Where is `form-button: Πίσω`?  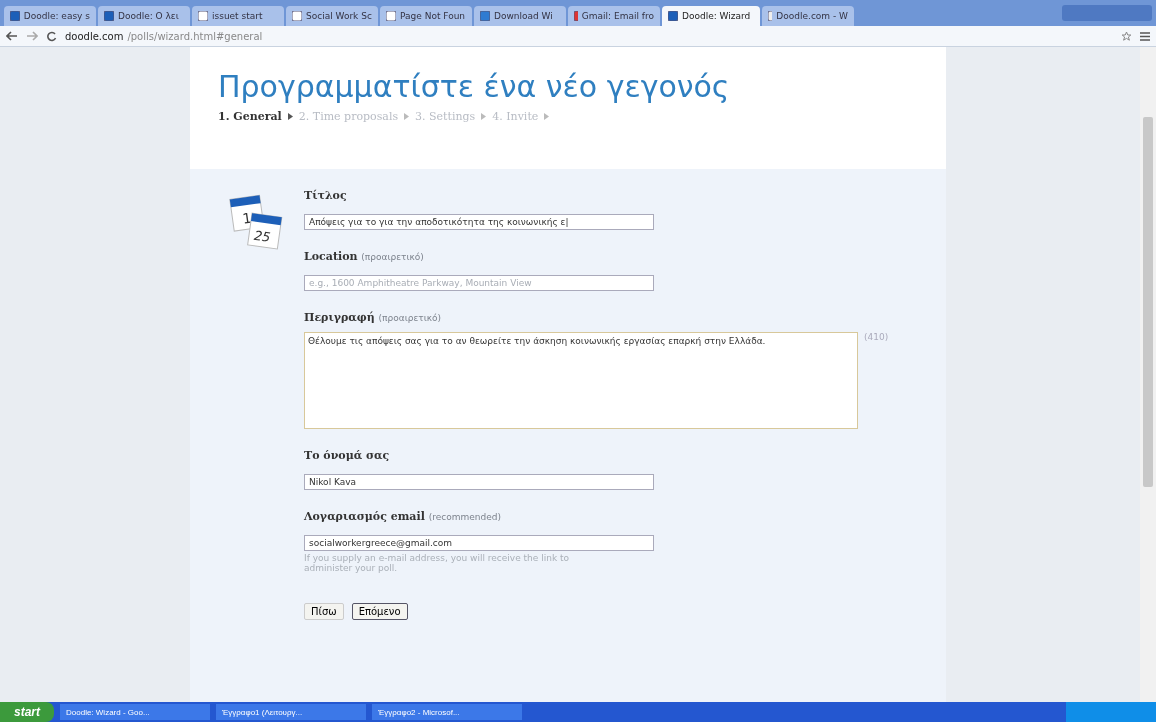
form-button: Πίσω is located at coordinates (324, 611).